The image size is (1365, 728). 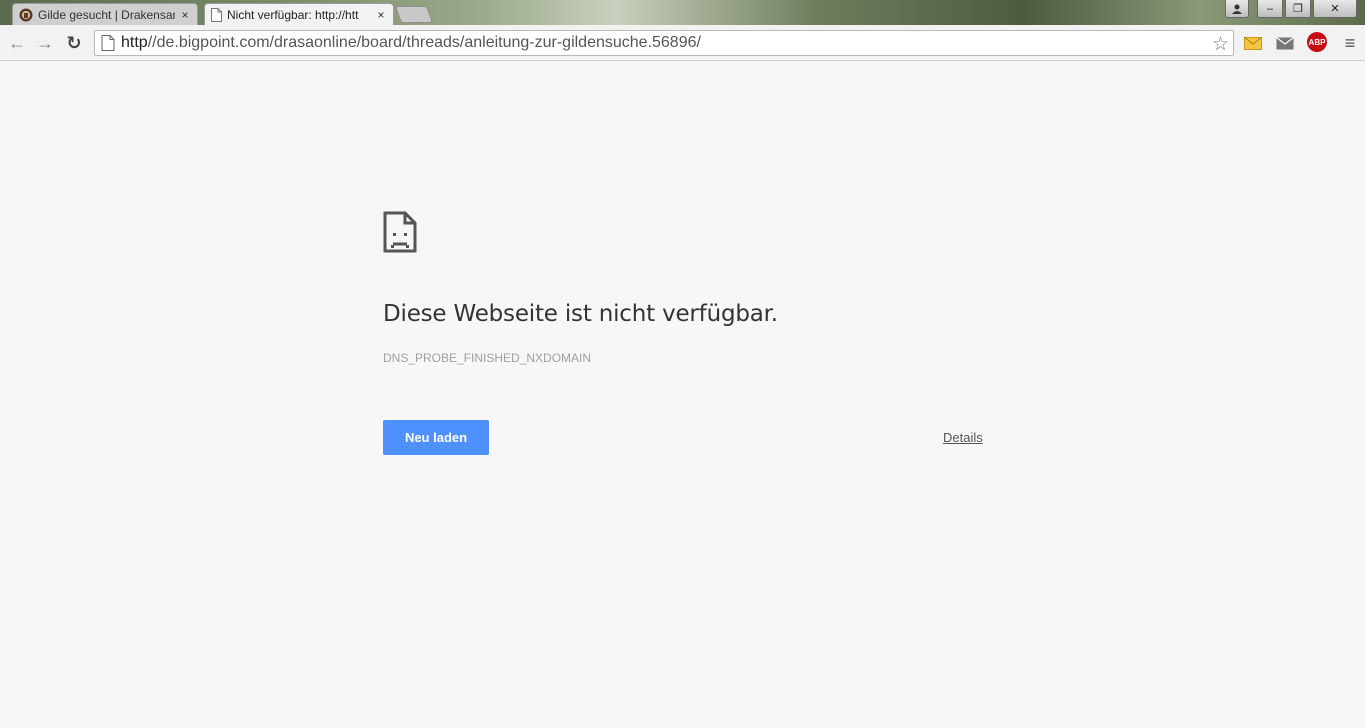 What do you see at coordinates (45, 43) in the screenshot?
I see `forward-button: →` at bounding box center [45, 43].